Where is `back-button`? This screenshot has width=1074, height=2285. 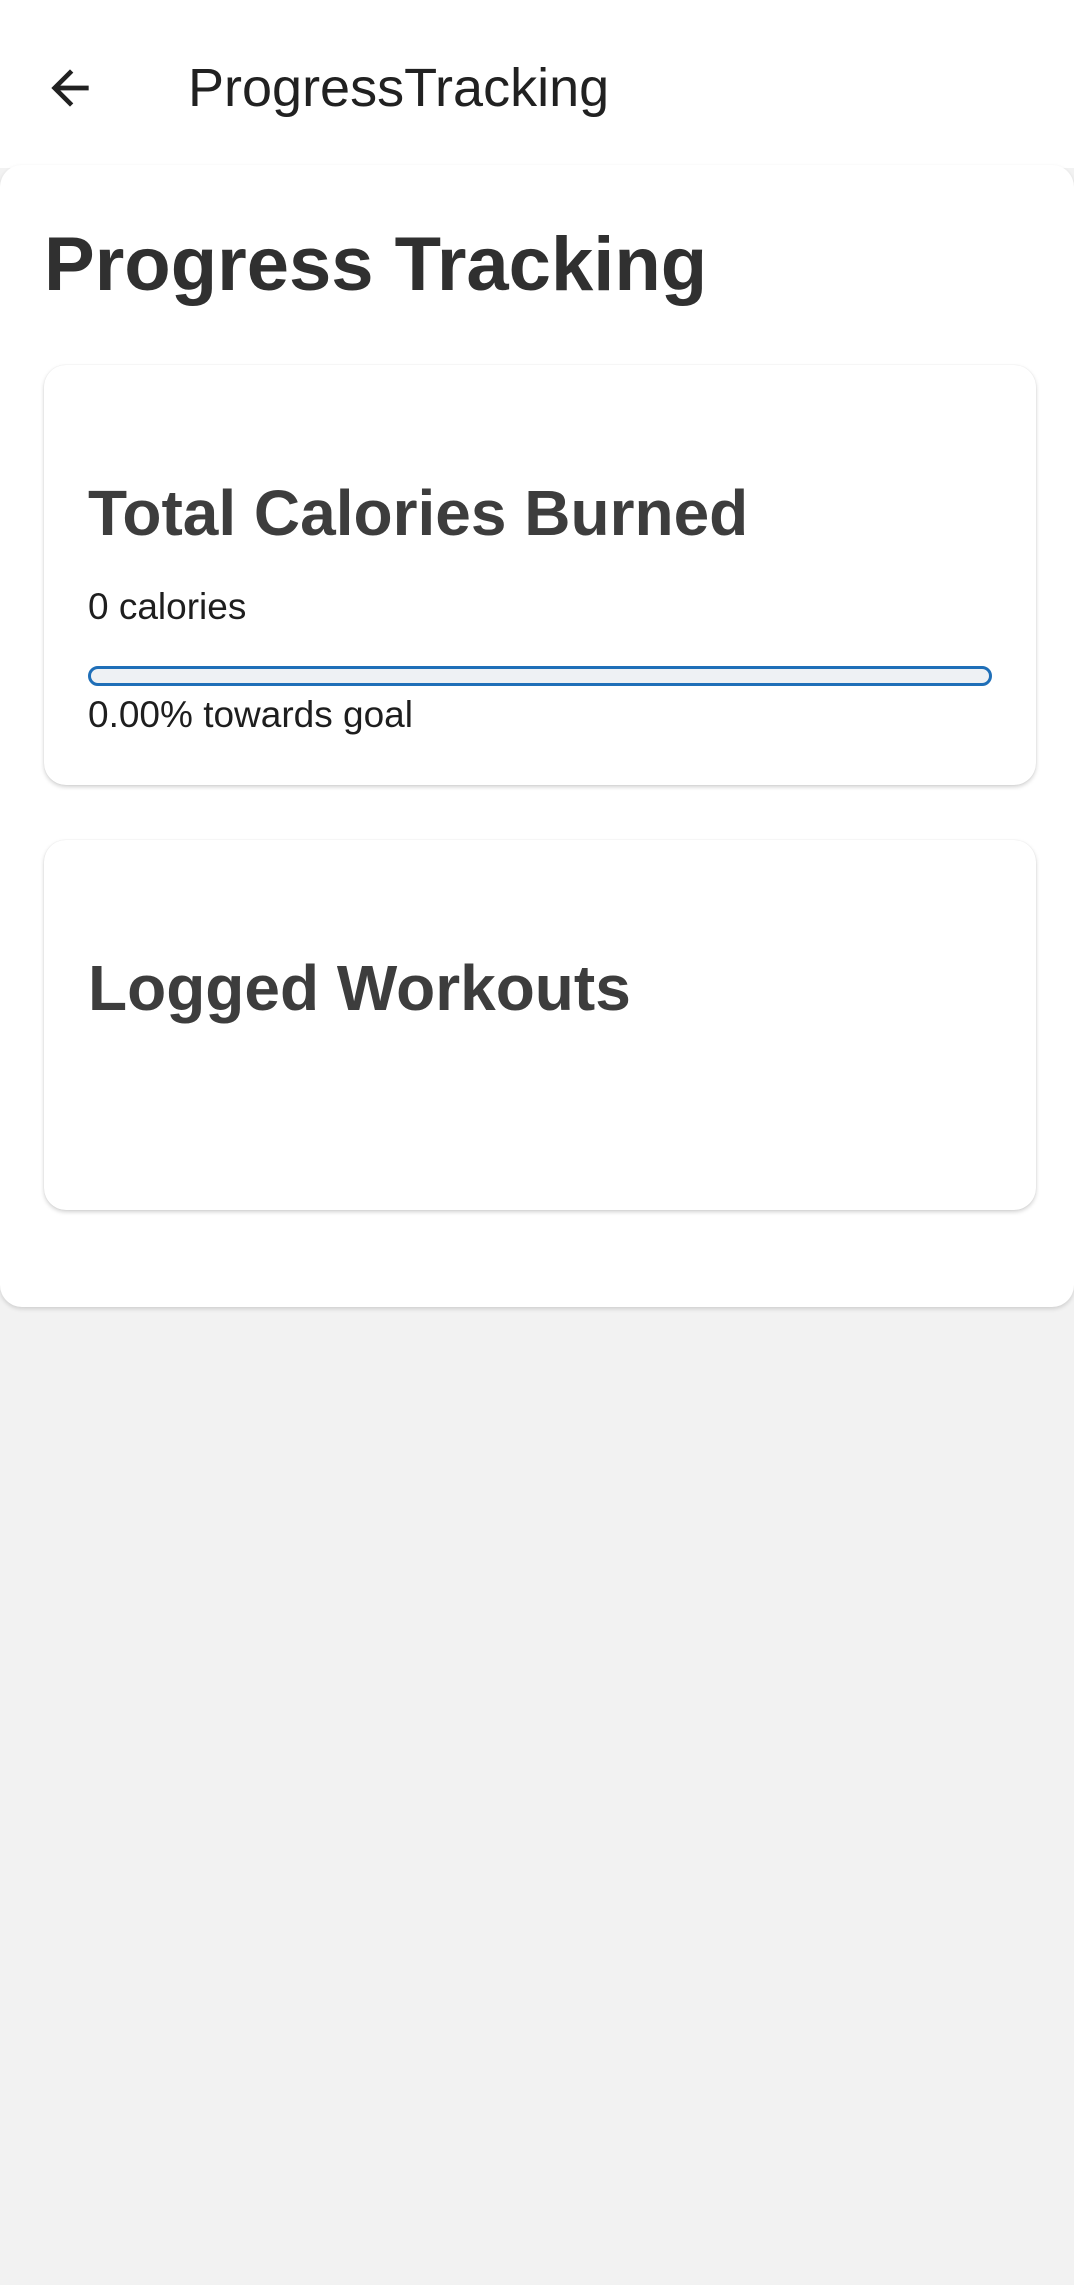
back-button is located at coordinates (70, 88).